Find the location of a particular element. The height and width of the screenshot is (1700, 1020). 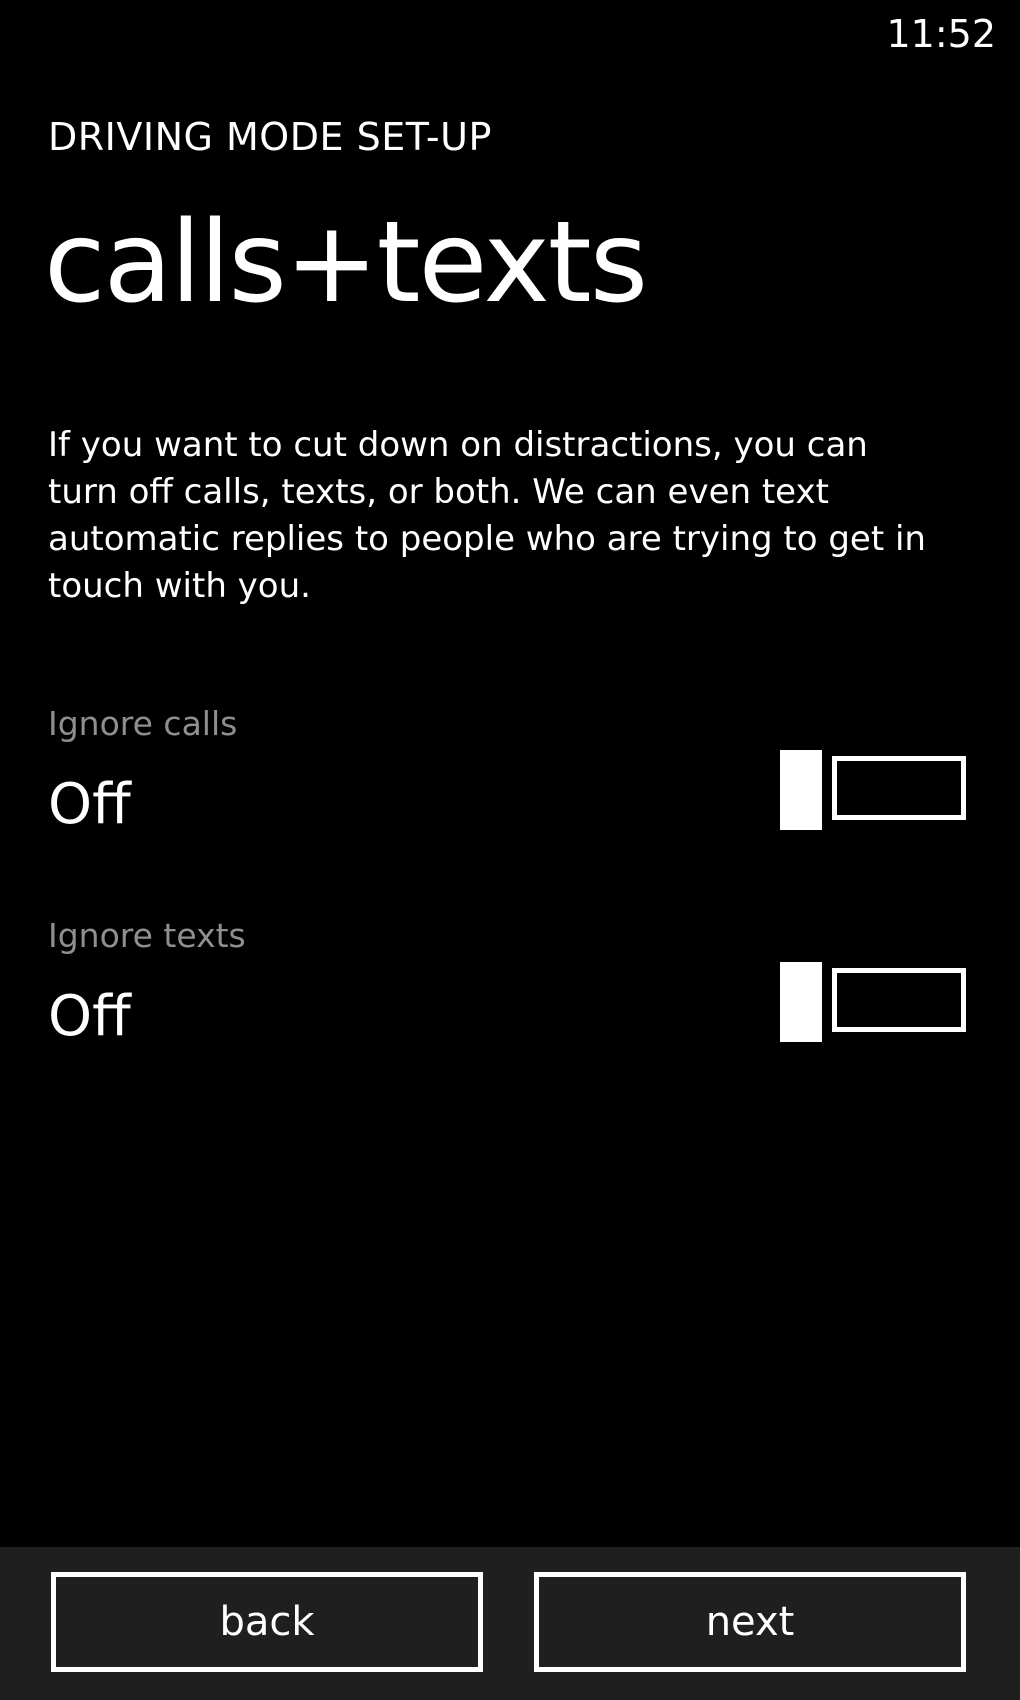

next-button: next is located at coordinates (750, 1622).